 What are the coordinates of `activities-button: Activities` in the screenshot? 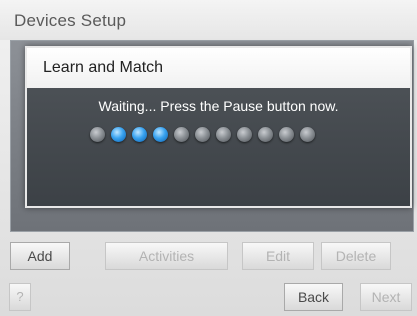 It's located at (166, 256).